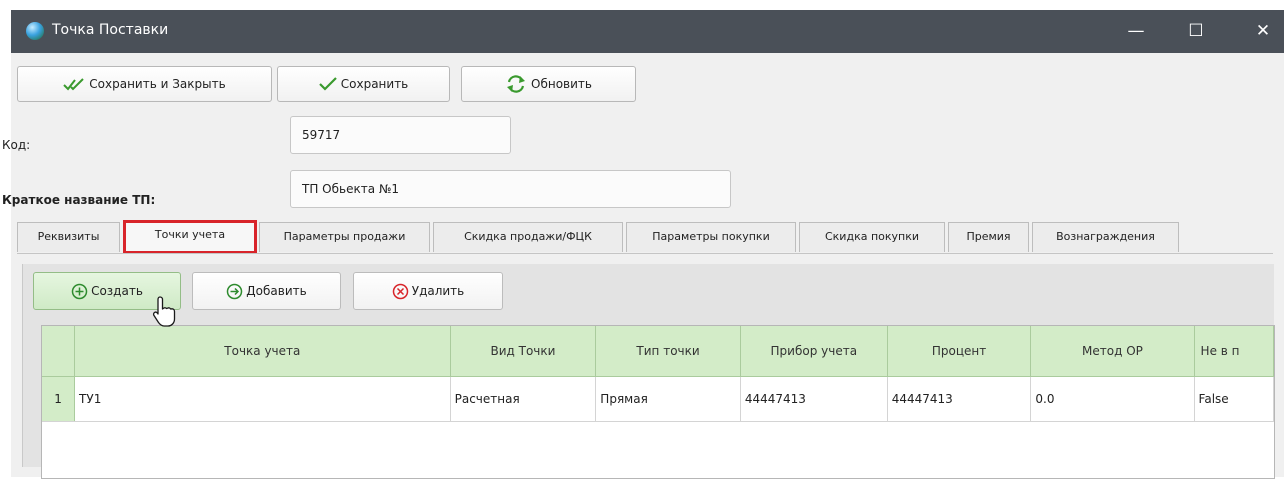 The width and height of the screenshot is (1284, 479). Describe the element at coordinates (235, 291) in the screenshot. I see `arrow-right-circle-icon` at that location.